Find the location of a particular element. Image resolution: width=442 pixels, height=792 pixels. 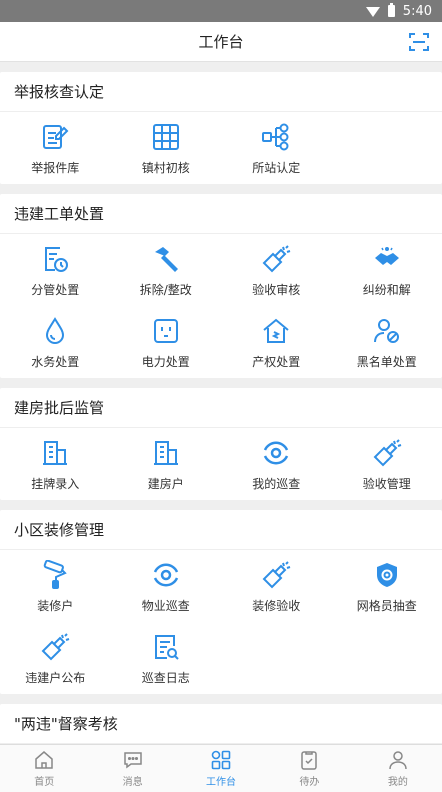

item-violator-publish: 违建户公布 is located at coordinates (55, 658).